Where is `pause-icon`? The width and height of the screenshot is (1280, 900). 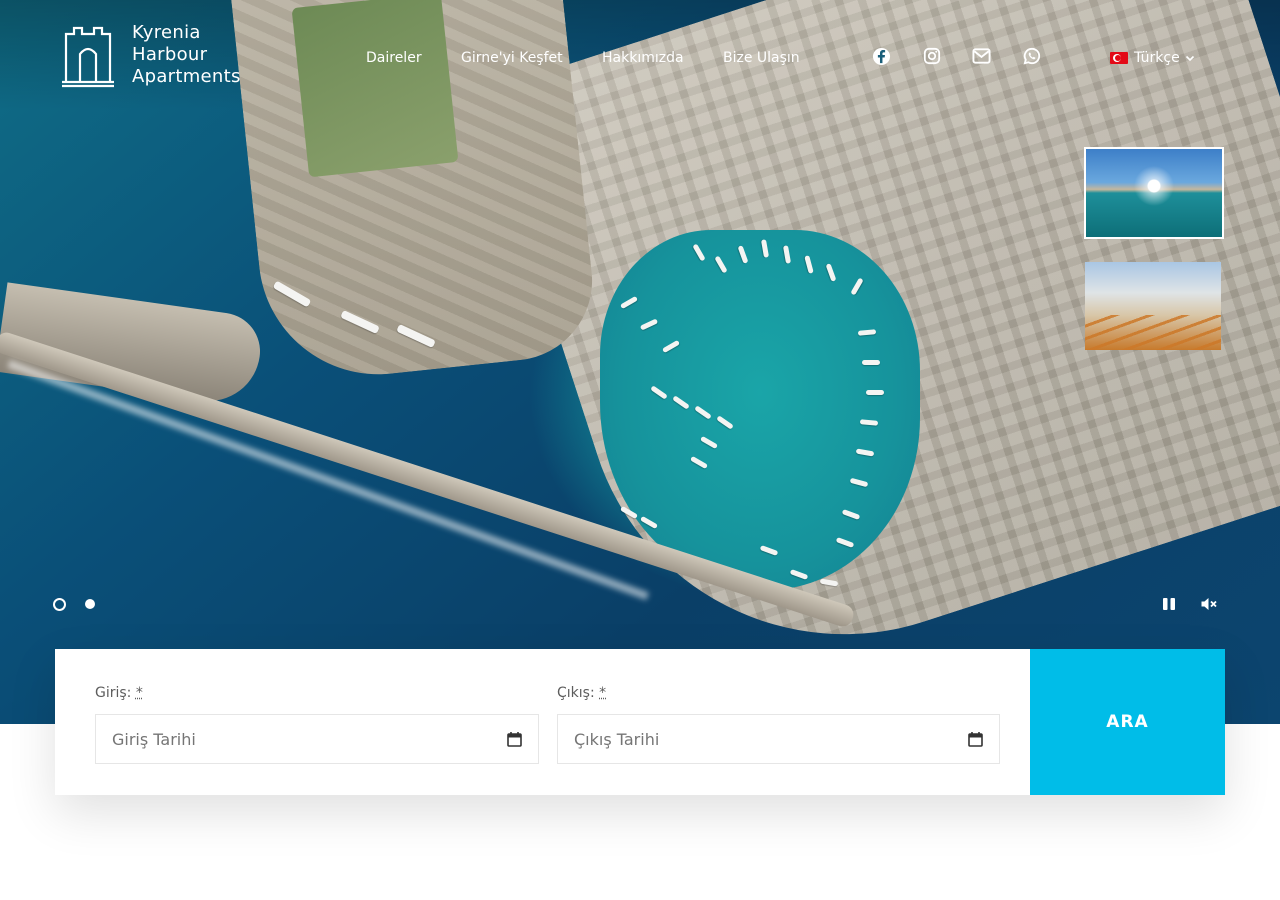 pause-icon is located at coordinates (1169, 606).